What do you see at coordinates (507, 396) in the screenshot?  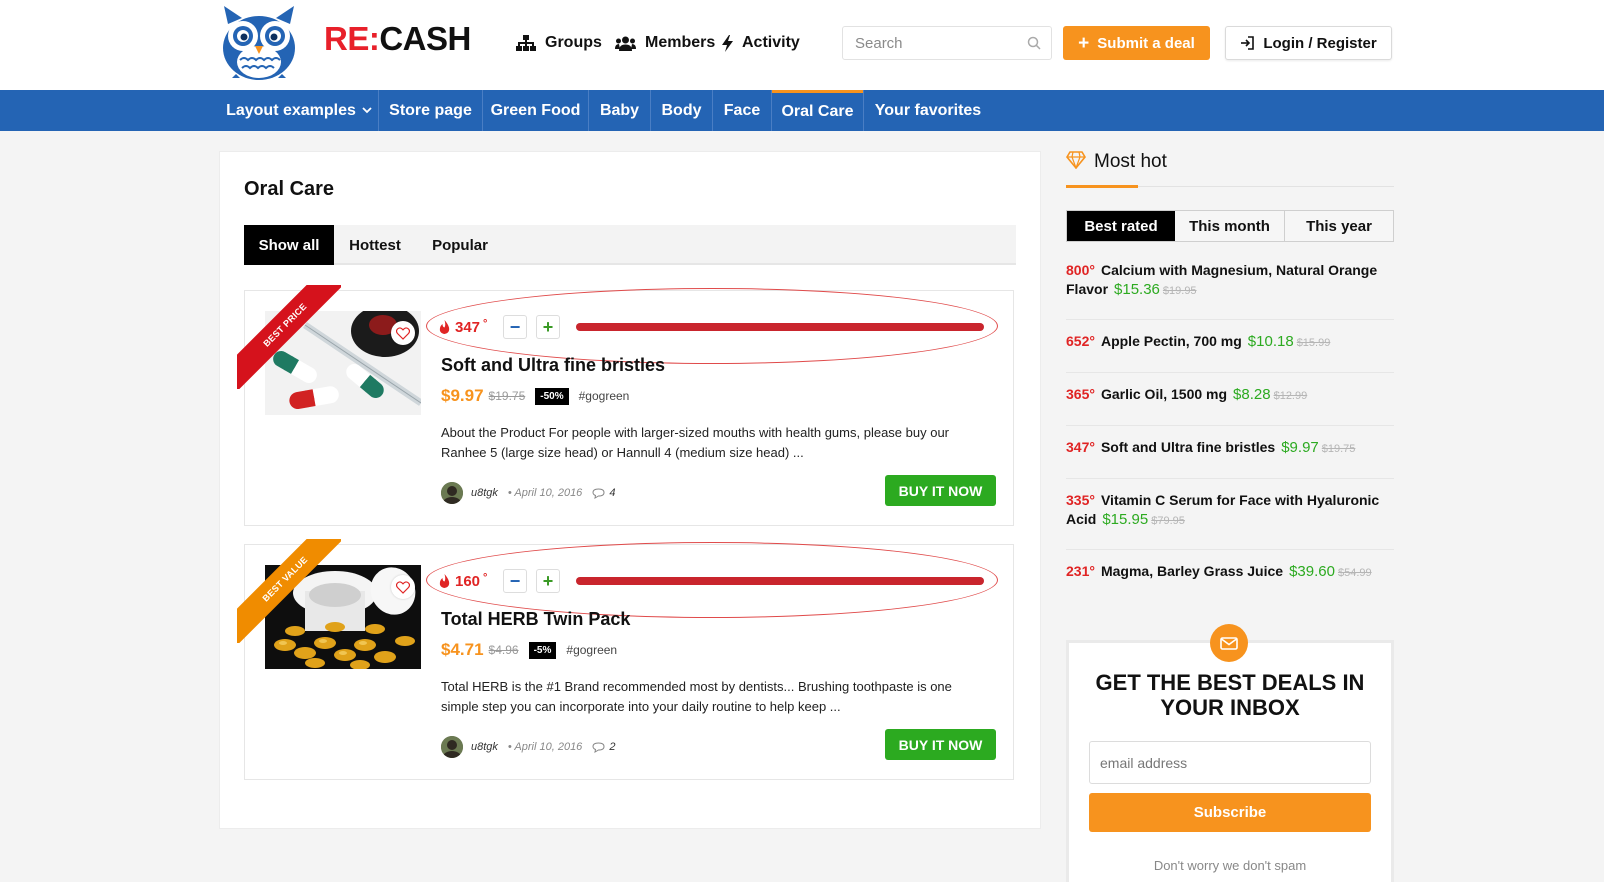 I see `deal-old-price: $19.75` at bounding box center [507, 396].